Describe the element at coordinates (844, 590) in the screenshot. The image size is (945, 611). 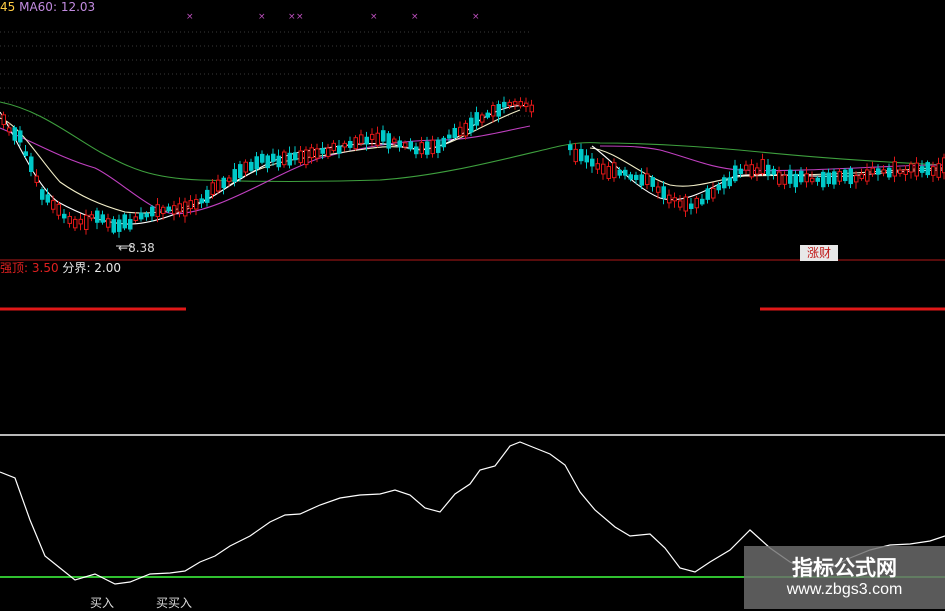
I see `watermark-url: www.zbgs3.com` at that location.